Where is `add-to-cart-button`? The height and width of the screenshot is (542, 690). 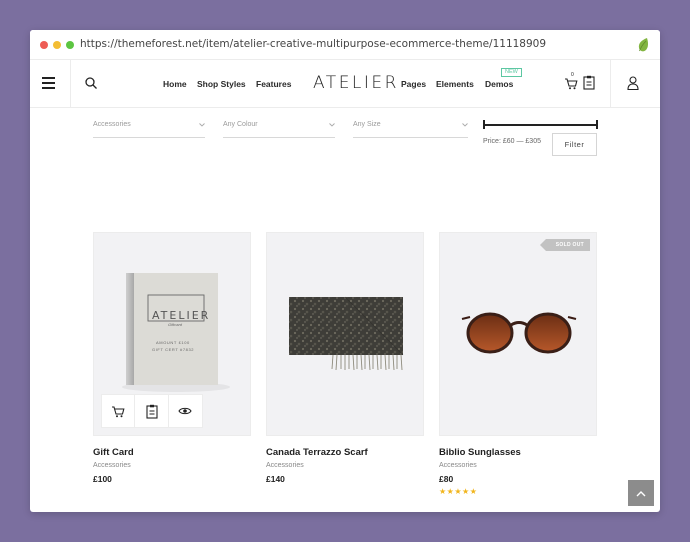 add-to-cart-button is located at coordinates (119, 411).